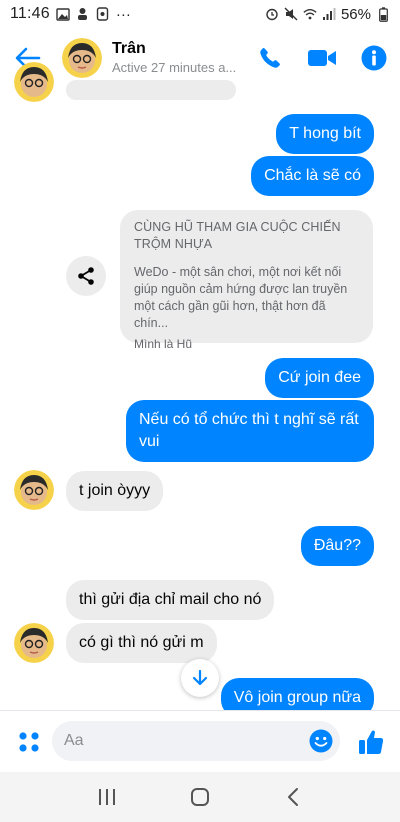  I want to click on incoming-message: t join òyyy, so click(115, 491).